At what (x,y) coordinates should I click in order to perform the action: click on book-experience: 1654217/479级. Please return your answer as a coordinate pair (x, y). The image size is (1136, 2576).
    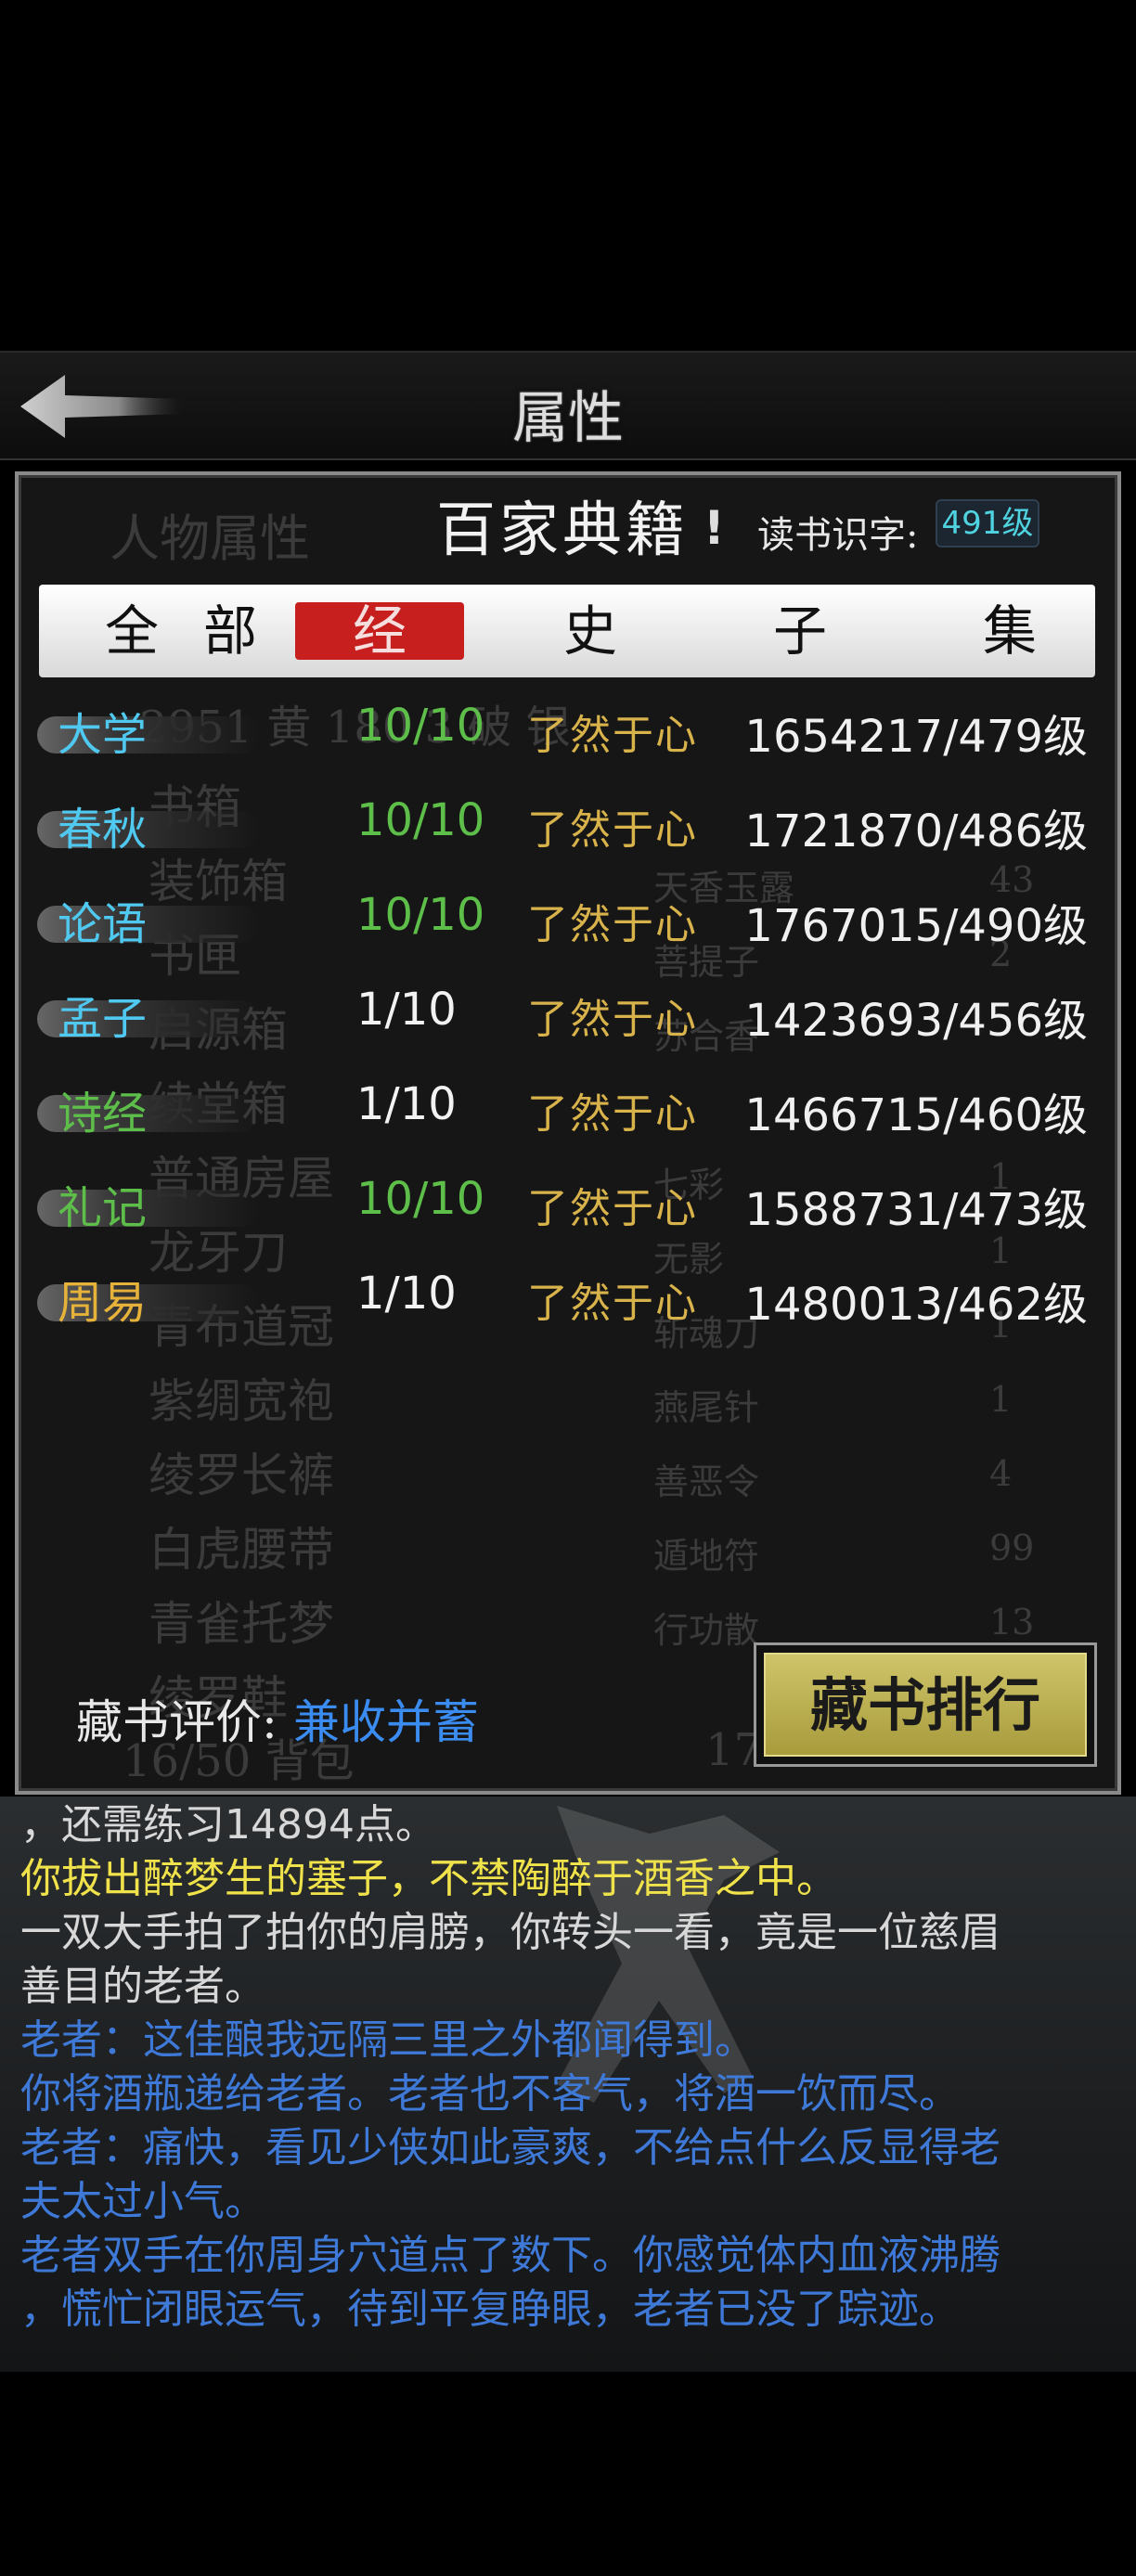
    Looking at the image, I should click on (916, 737).